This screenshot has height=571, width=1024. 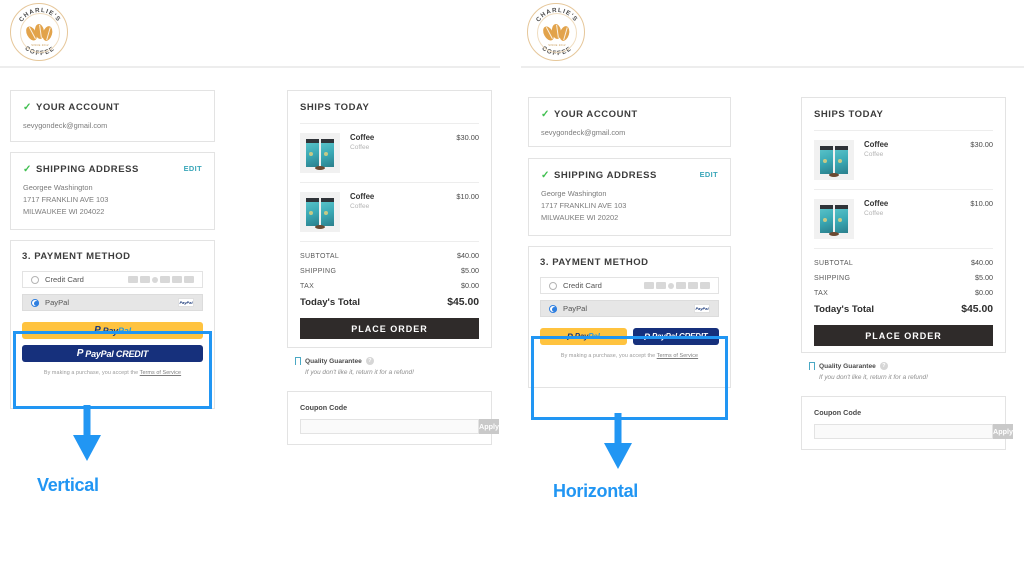 I want to click on diners-icon, so click(x=189, y=279).